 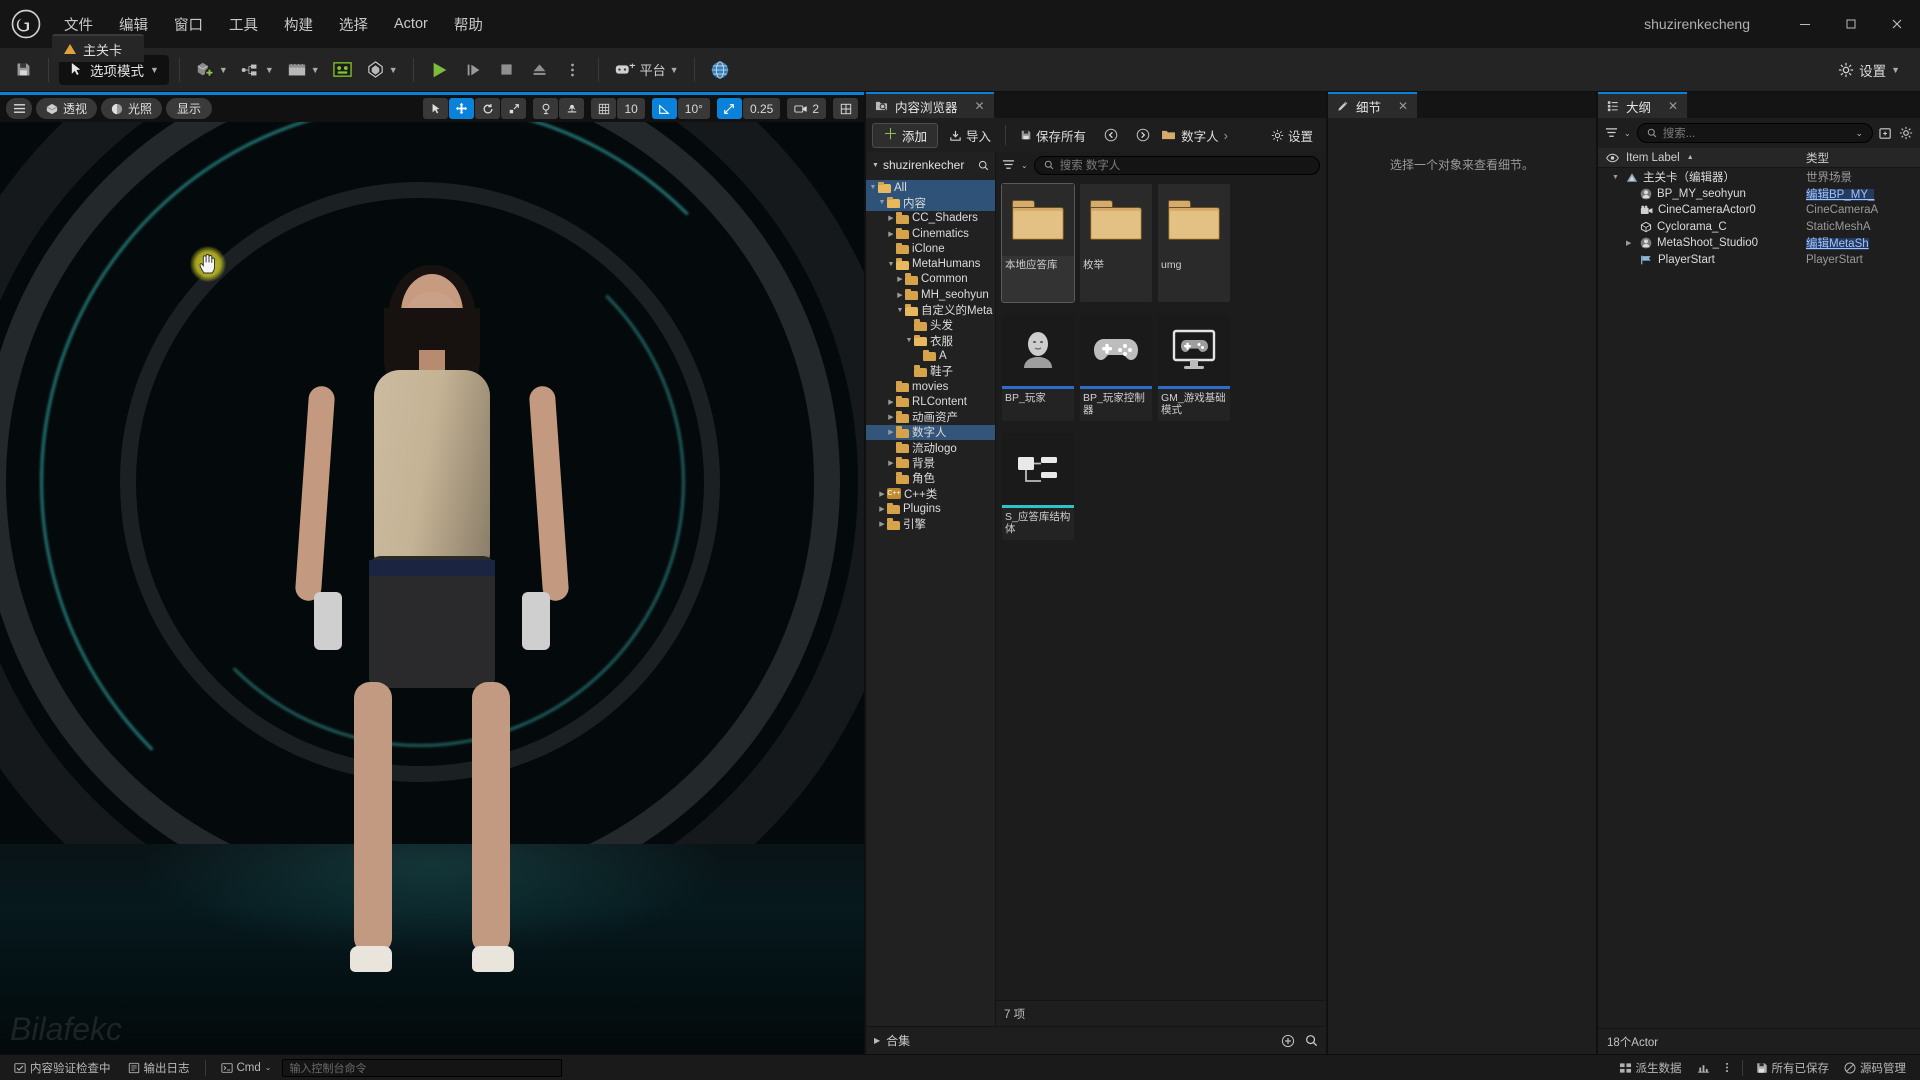 What do you see at coordinates (243, 24) in the screenshot?
I see `menu-item-tools: 工具` at bounding box center [243, 24].